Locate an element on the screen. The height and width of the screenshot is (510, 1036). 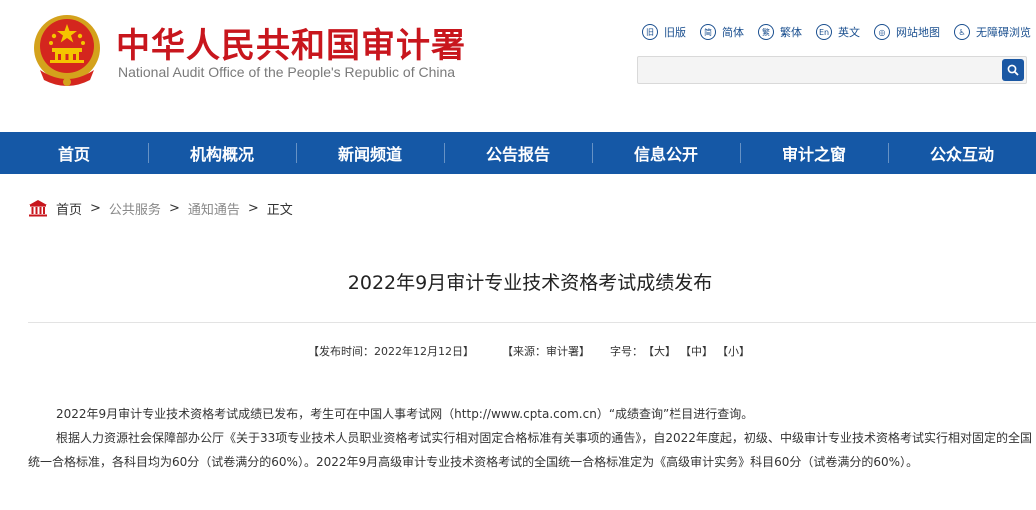
title-divider is located at coordinates (532, 322).